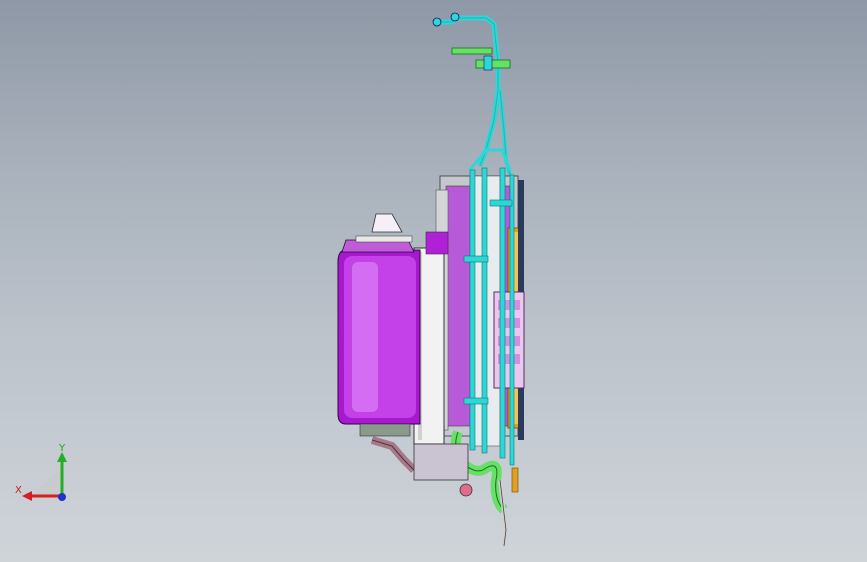  I want to click on xy-plane-shade, so click(47, 481).